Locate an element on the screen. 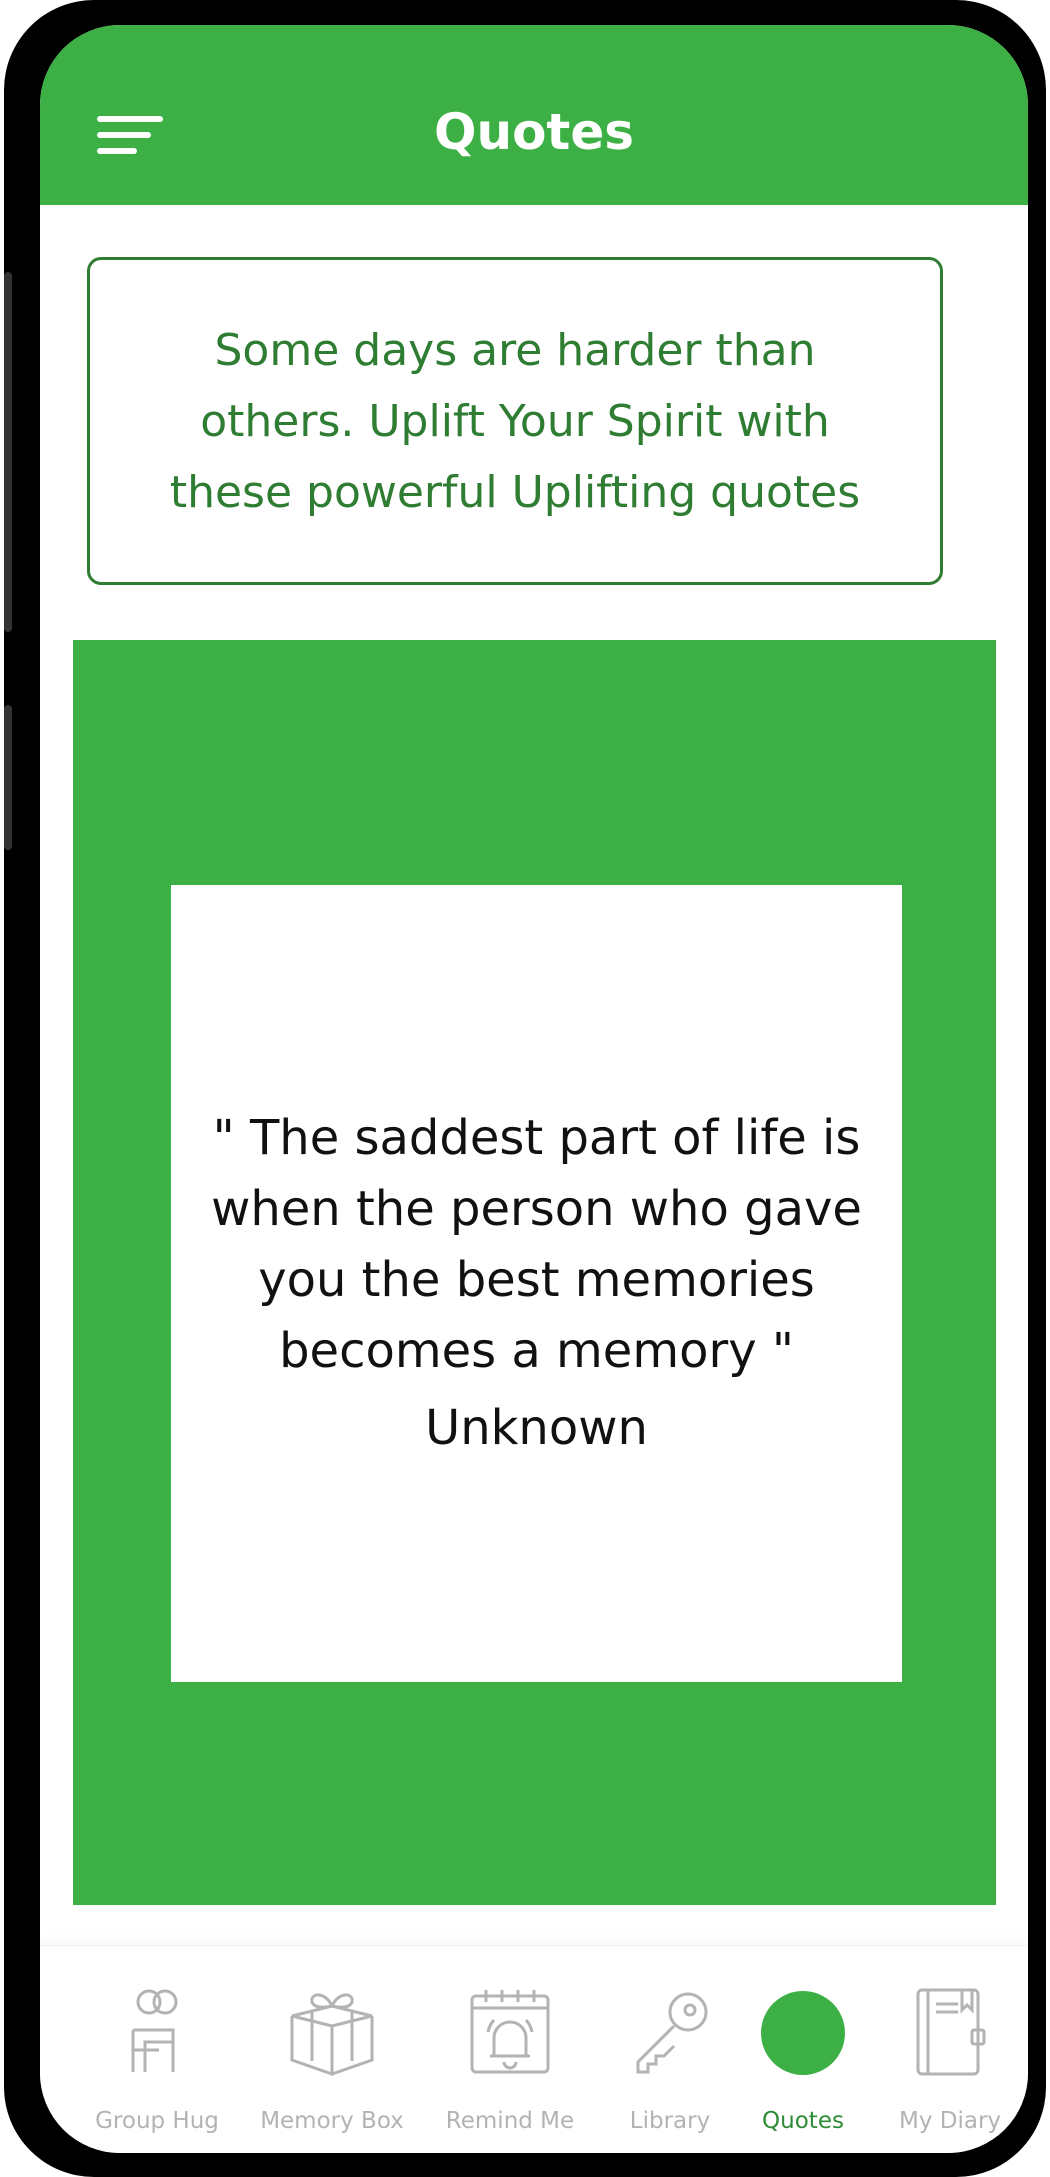 The image size is (1050, 2177). nav-label-library: Library is located at coordinates (670, 2121).